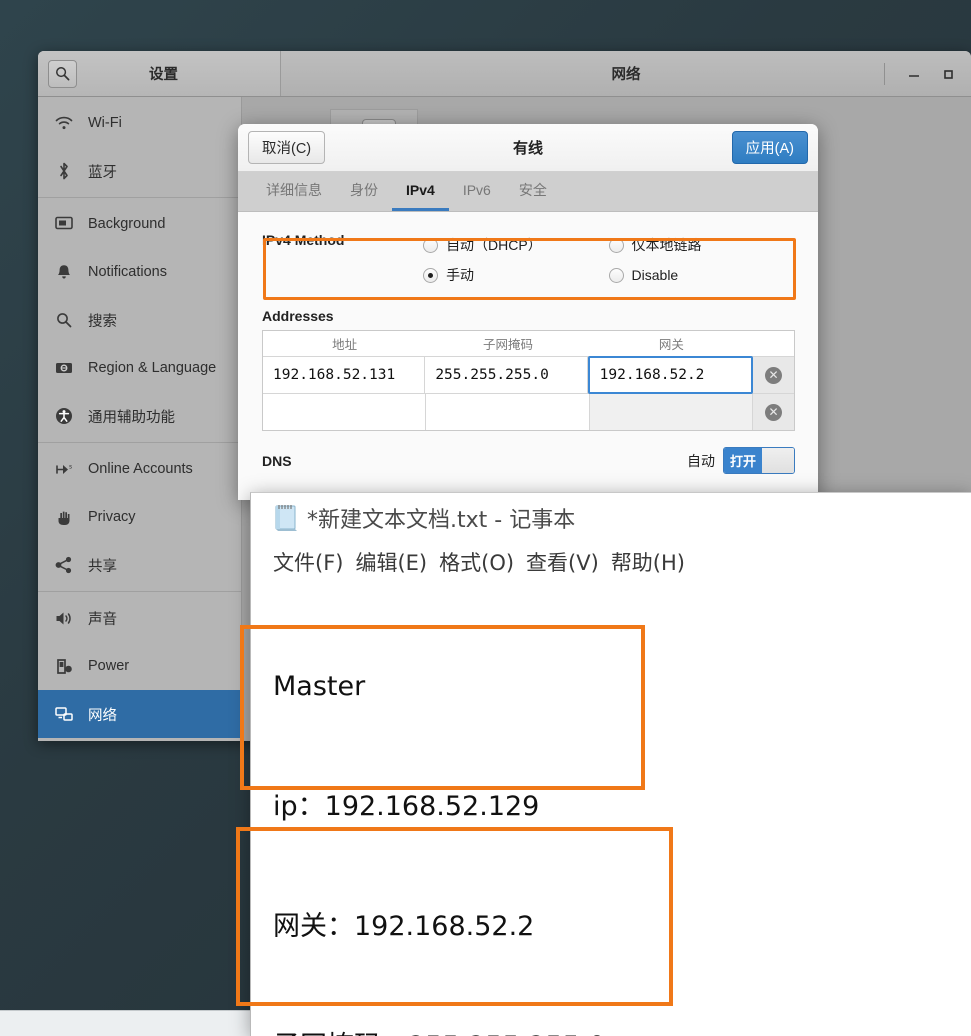  What do you see at coordinates (277, 460) in the screenshot?
I see `dns-label: DNS` at bounding box center [277, 460].